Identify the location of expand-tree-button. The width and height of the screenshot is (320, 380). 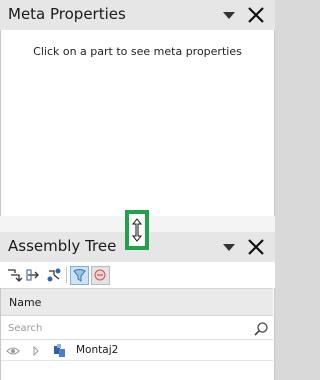
(14, 275).